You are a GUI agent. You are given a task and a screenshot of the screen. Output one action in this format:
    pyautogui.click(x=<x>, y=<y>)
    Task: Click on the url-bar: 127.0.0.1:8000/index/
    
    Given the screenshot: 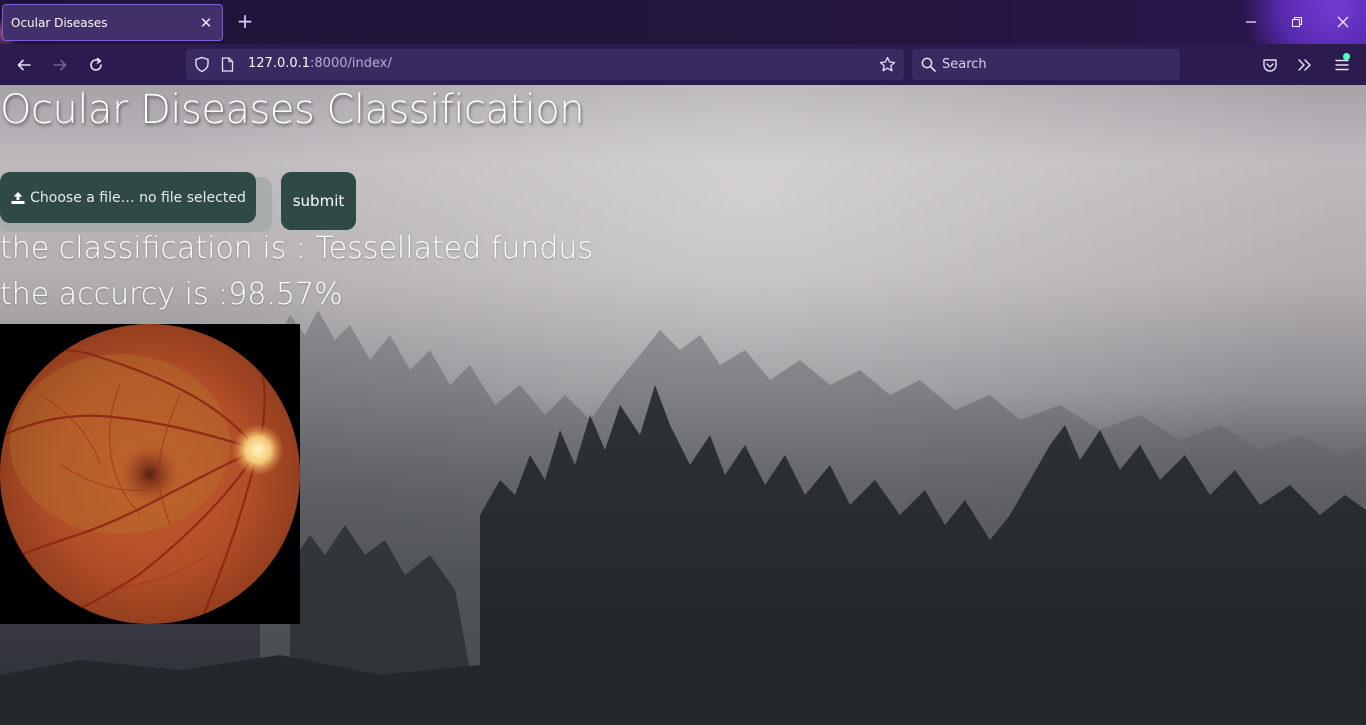 What is the action you would take?
    pyautogui.click(x=545, y=64)
    